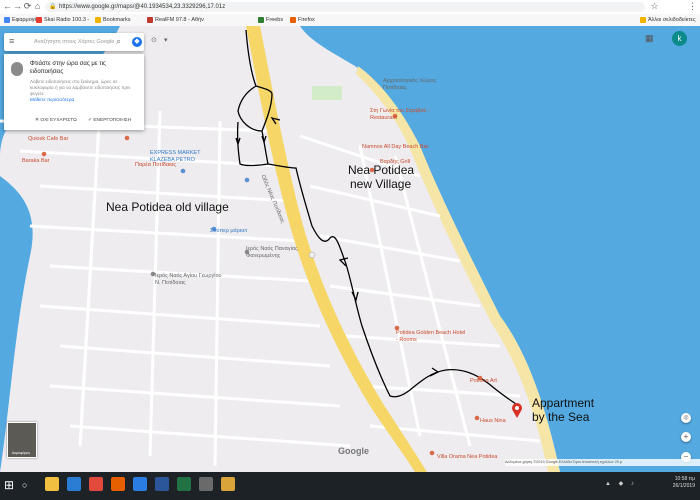 This screenshot has height=500, width=700. What do you see at coordinates (563, 403) in the screenshot?
I see `annotation-appartment-line1: Appartment` at bounding box center [563, 403].